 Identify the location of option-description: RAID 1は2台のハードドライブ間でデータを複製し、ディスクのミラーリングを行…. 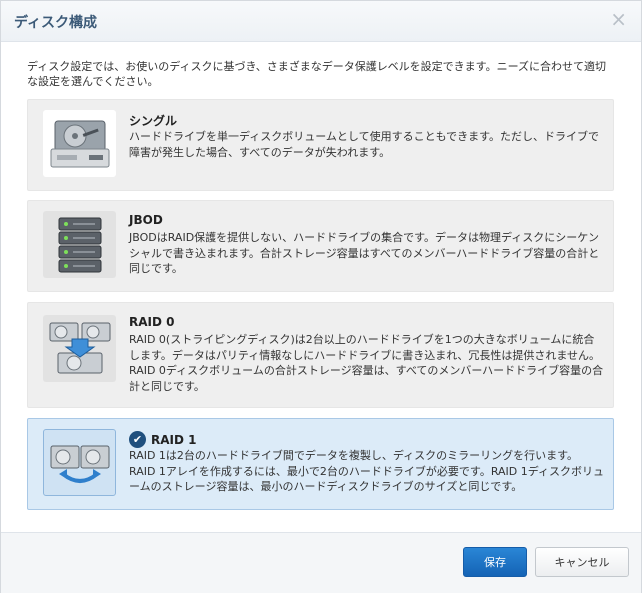
(366, 471).